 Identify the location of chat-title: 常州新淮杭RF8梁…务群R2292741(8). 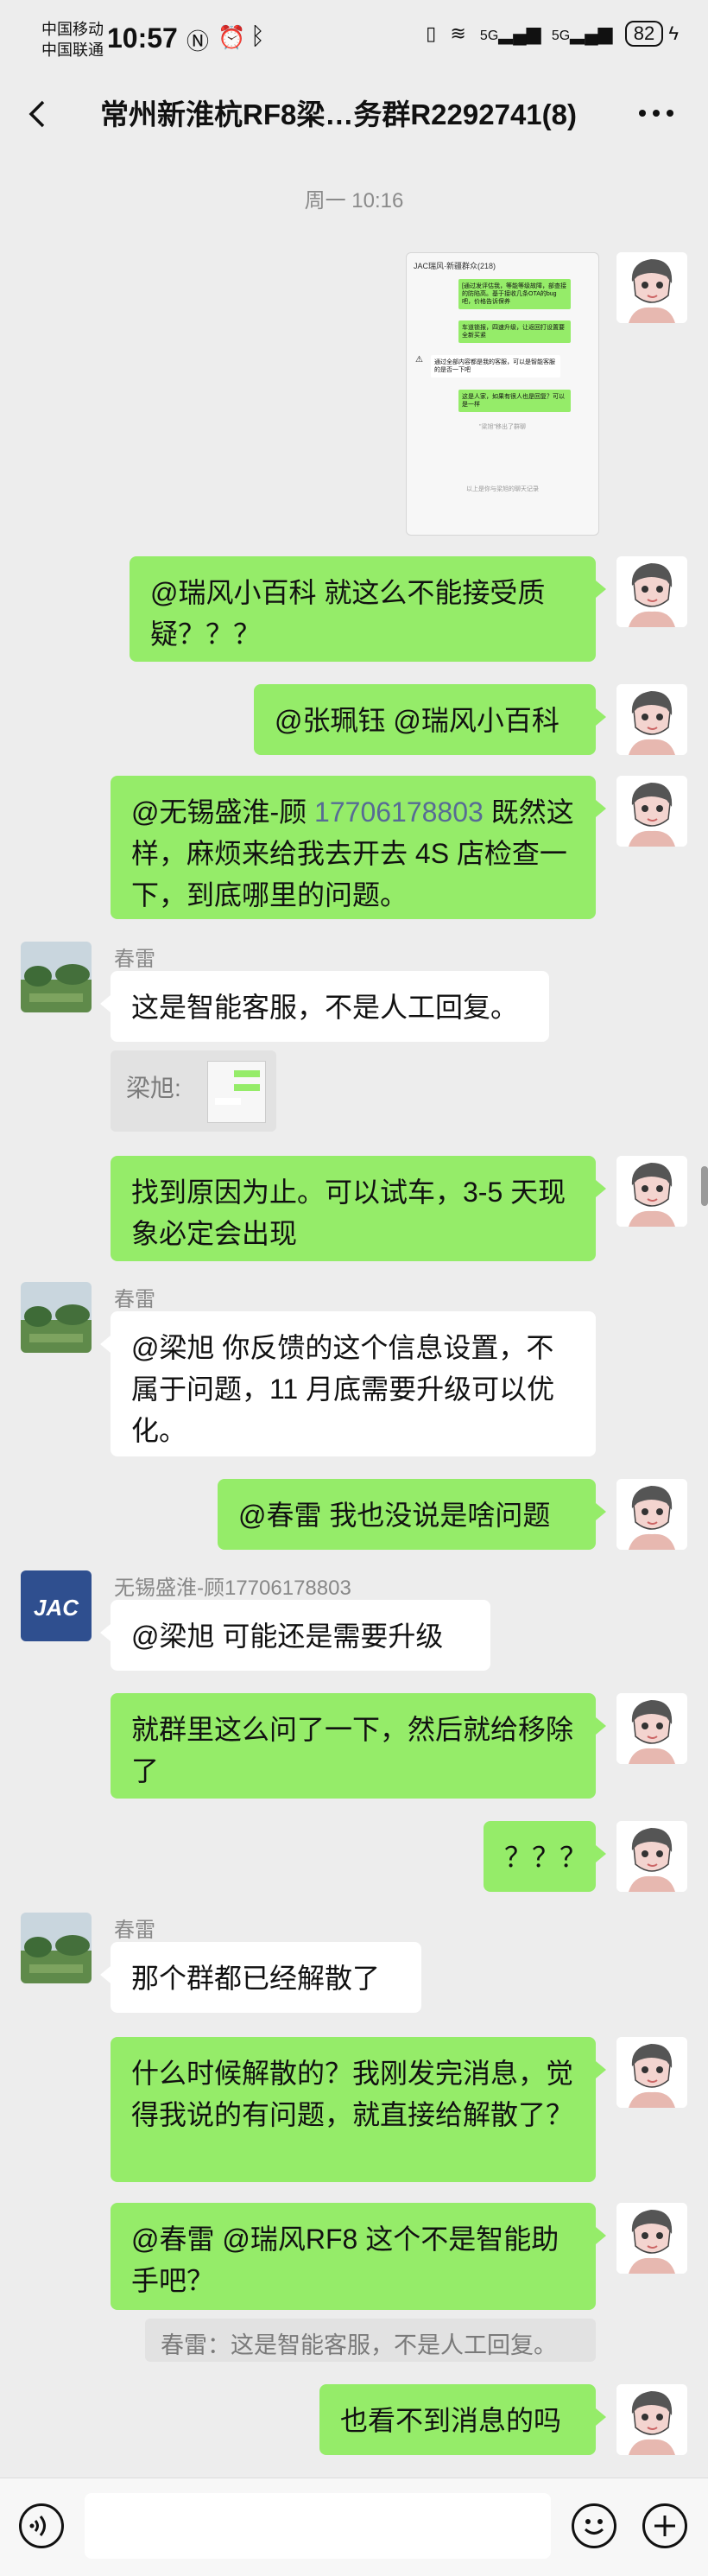
(338, 114).